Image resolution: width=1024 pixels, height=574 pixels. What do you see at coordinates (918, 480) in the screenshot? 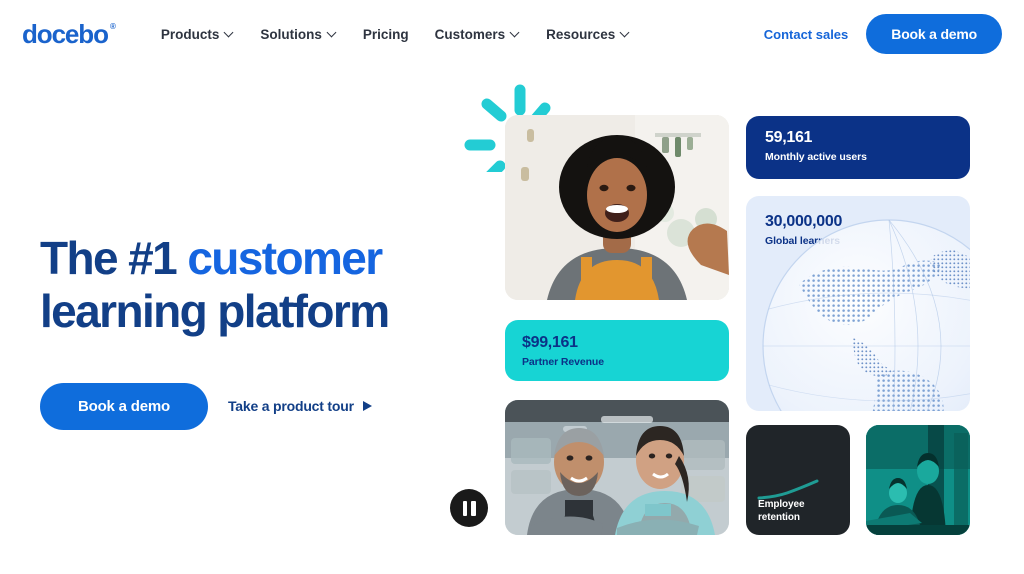
I see `teal-duotone-photo` at bounding box center [918, 480].